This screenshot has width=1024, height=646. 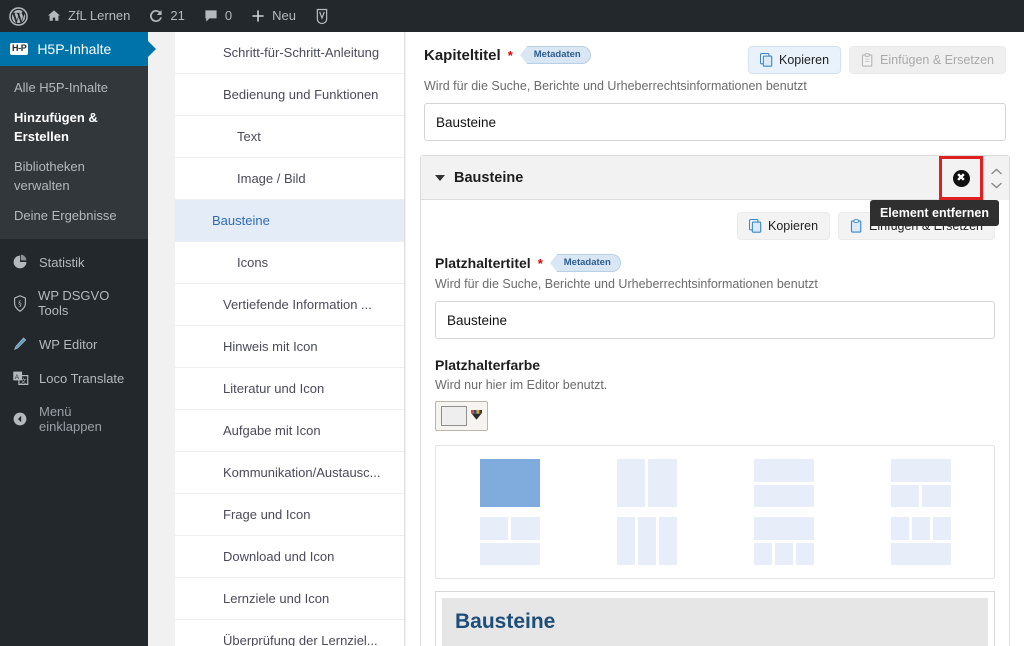 I want to click on layout-option-three-columns, so click(x=646, y=541).